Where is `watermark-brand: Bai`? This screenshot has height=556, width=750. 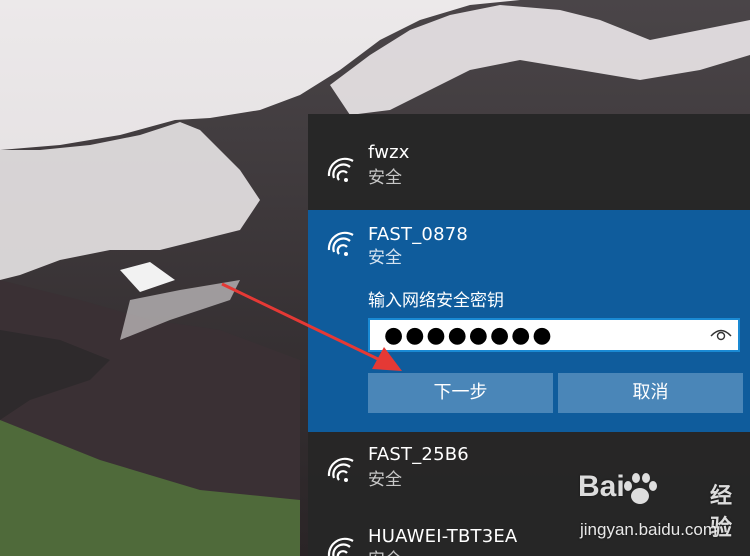 watermark-brand: Bai is located at coordinates (601, 486).